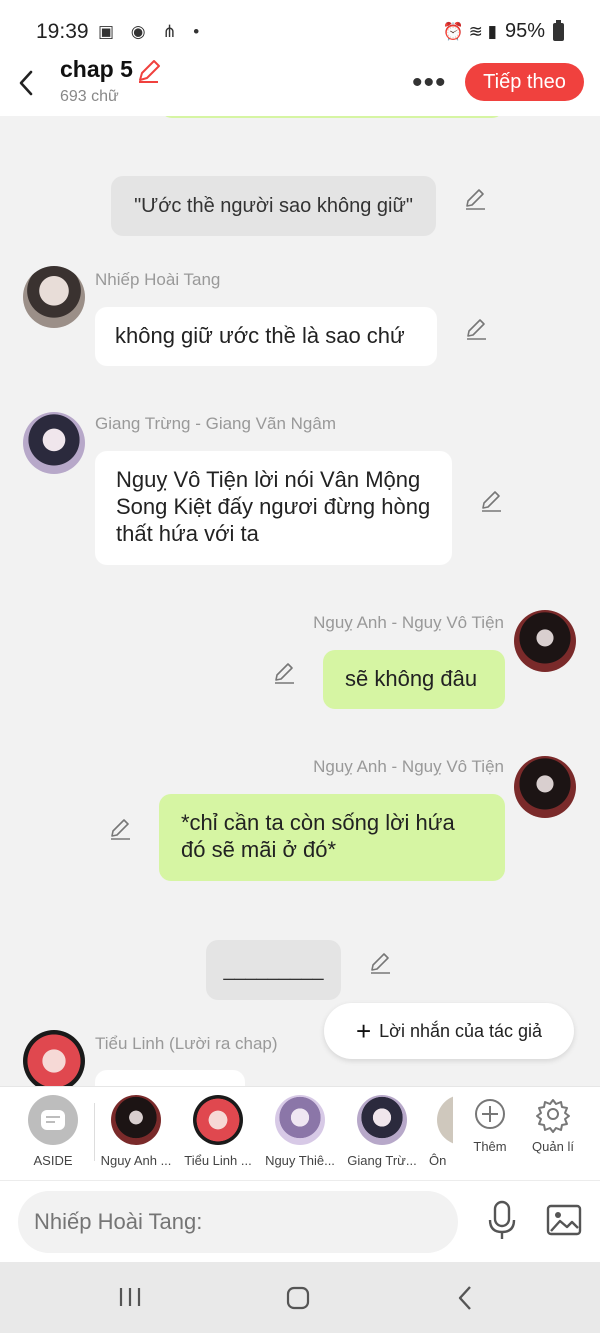 This screenshot has width=600, height=1333. I want to click on recent-apps-icon, so click(130, 1297).